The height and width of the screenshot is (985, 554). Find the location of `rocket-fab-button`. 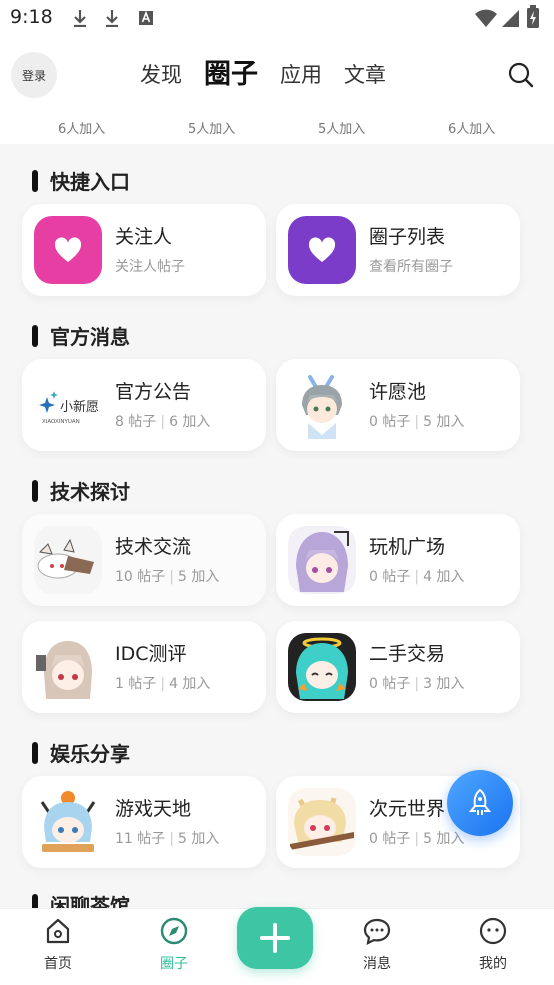

rocket-fab-button is located at coordinates (480, 803).